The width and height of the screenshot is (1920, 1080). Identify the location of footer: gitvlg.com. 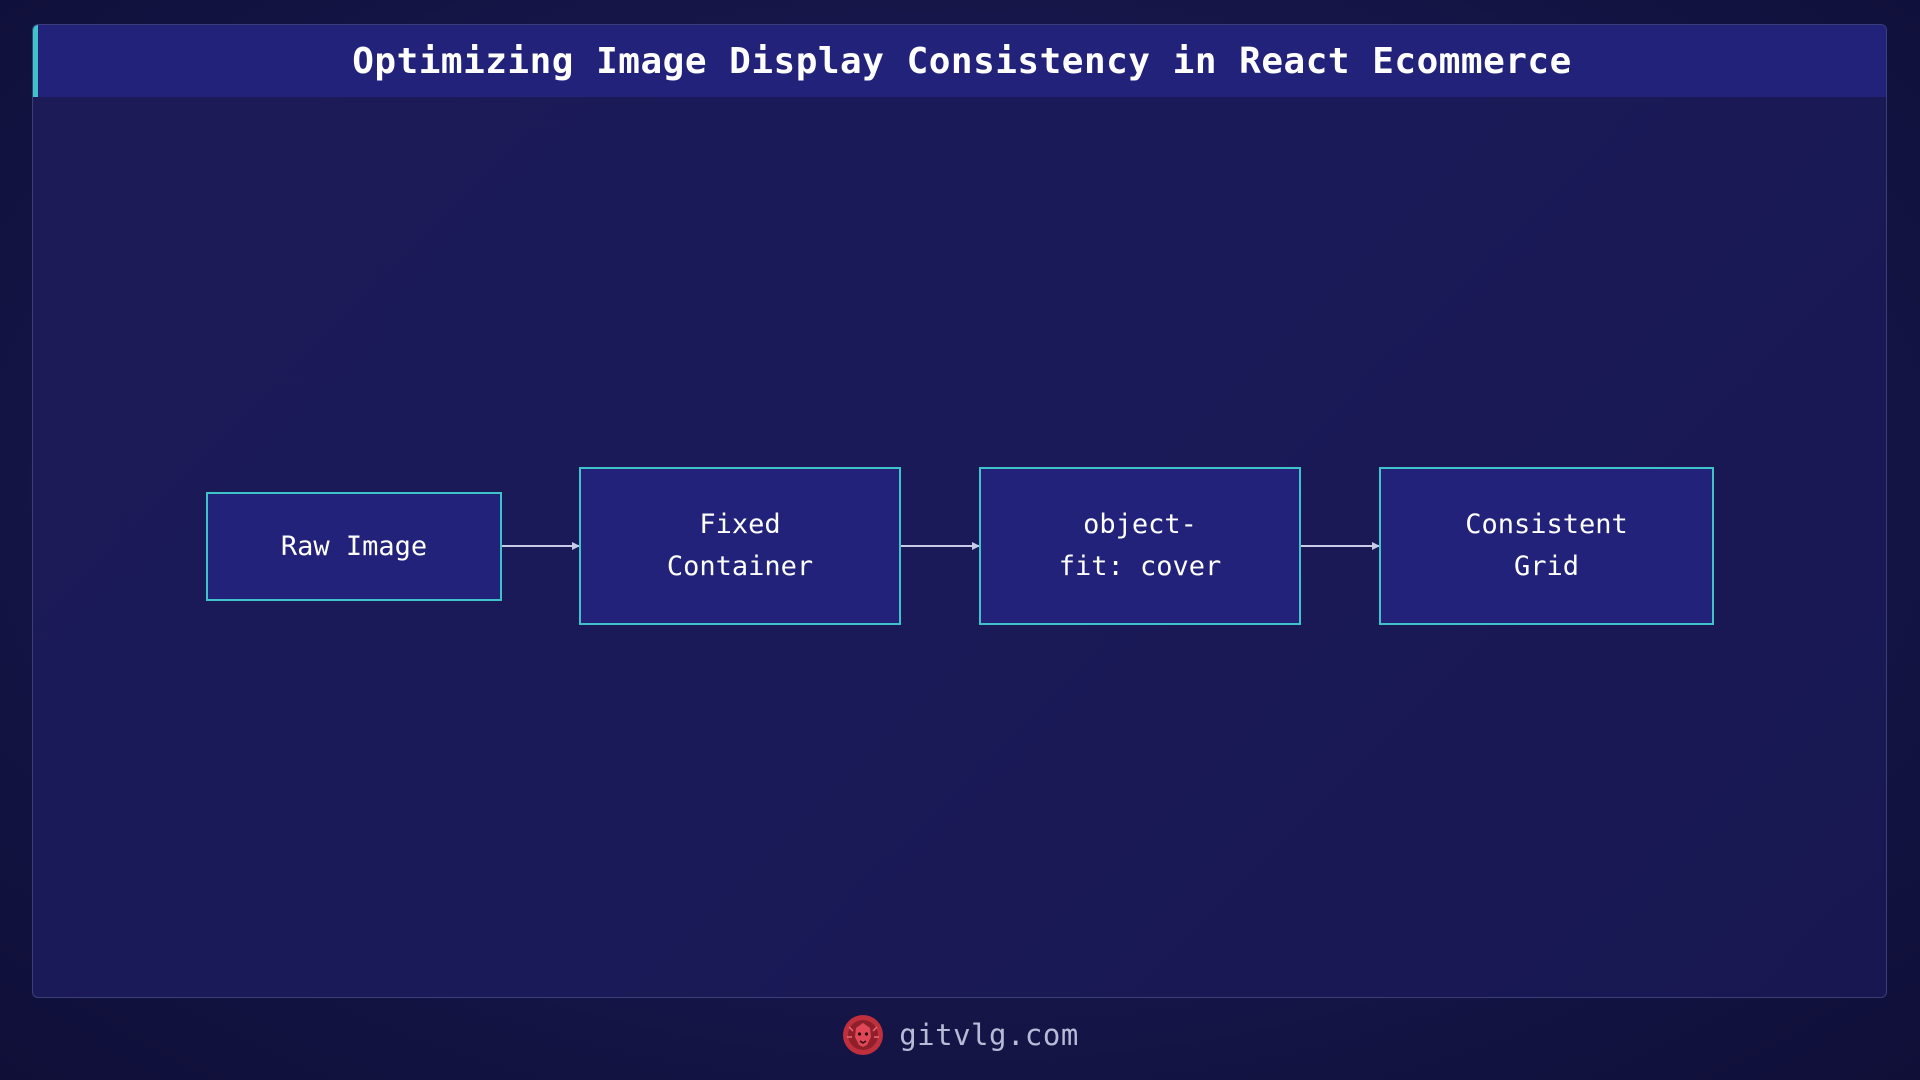
(960, 1035).